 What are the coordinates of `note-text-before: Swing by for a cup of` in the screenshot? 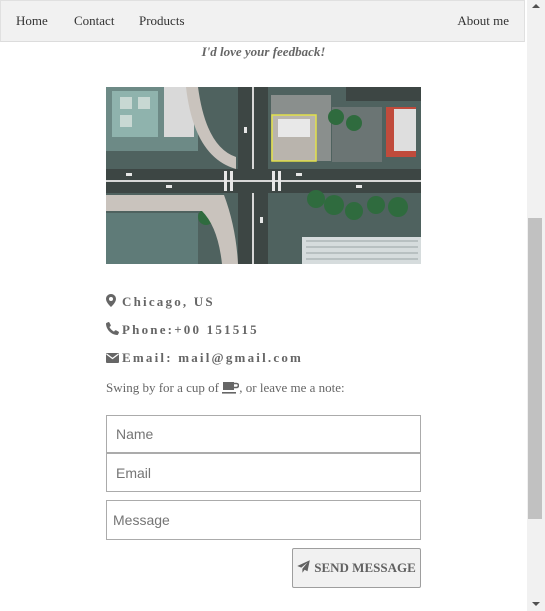 It's located at (164, 387).